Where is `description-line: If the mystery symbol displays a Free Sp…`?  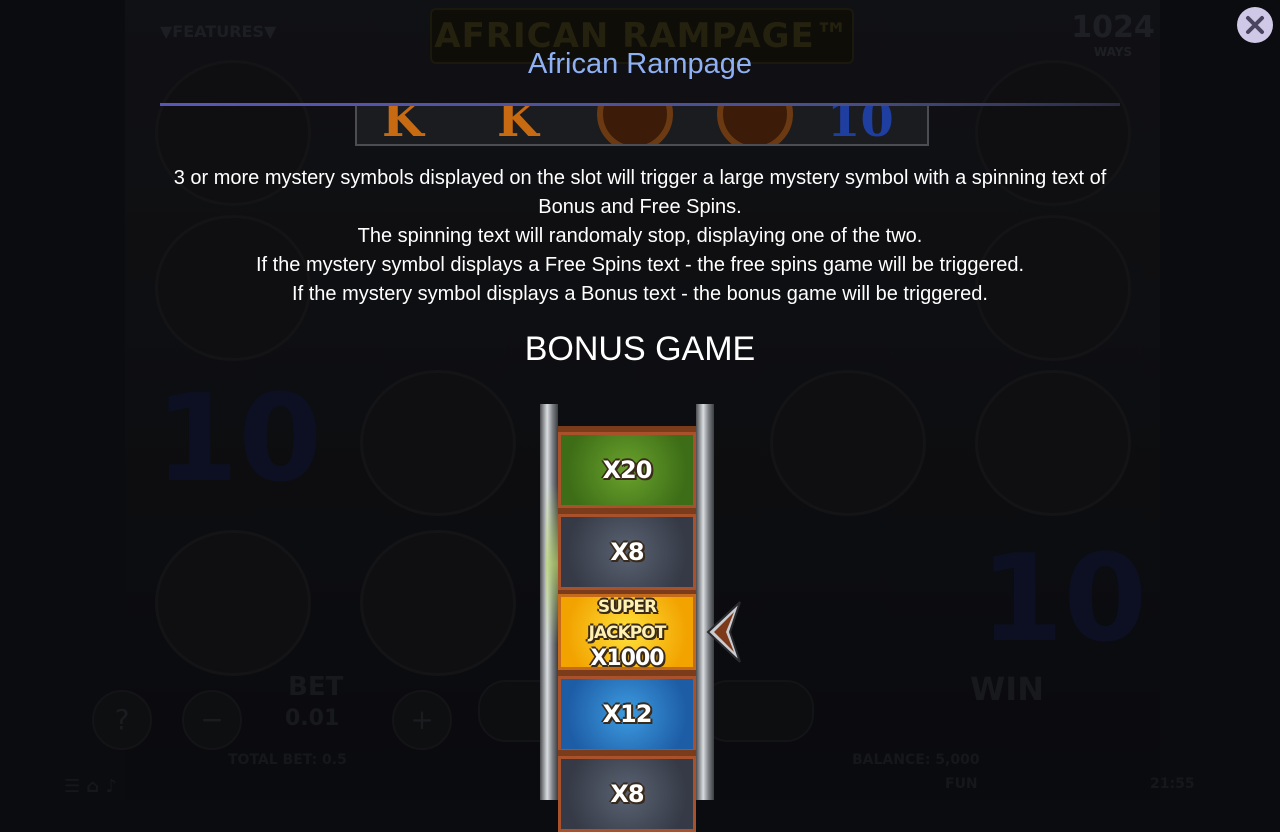 description-line: If the mystery symbol displays a Free Sp… is located at coordinates (640, 265).